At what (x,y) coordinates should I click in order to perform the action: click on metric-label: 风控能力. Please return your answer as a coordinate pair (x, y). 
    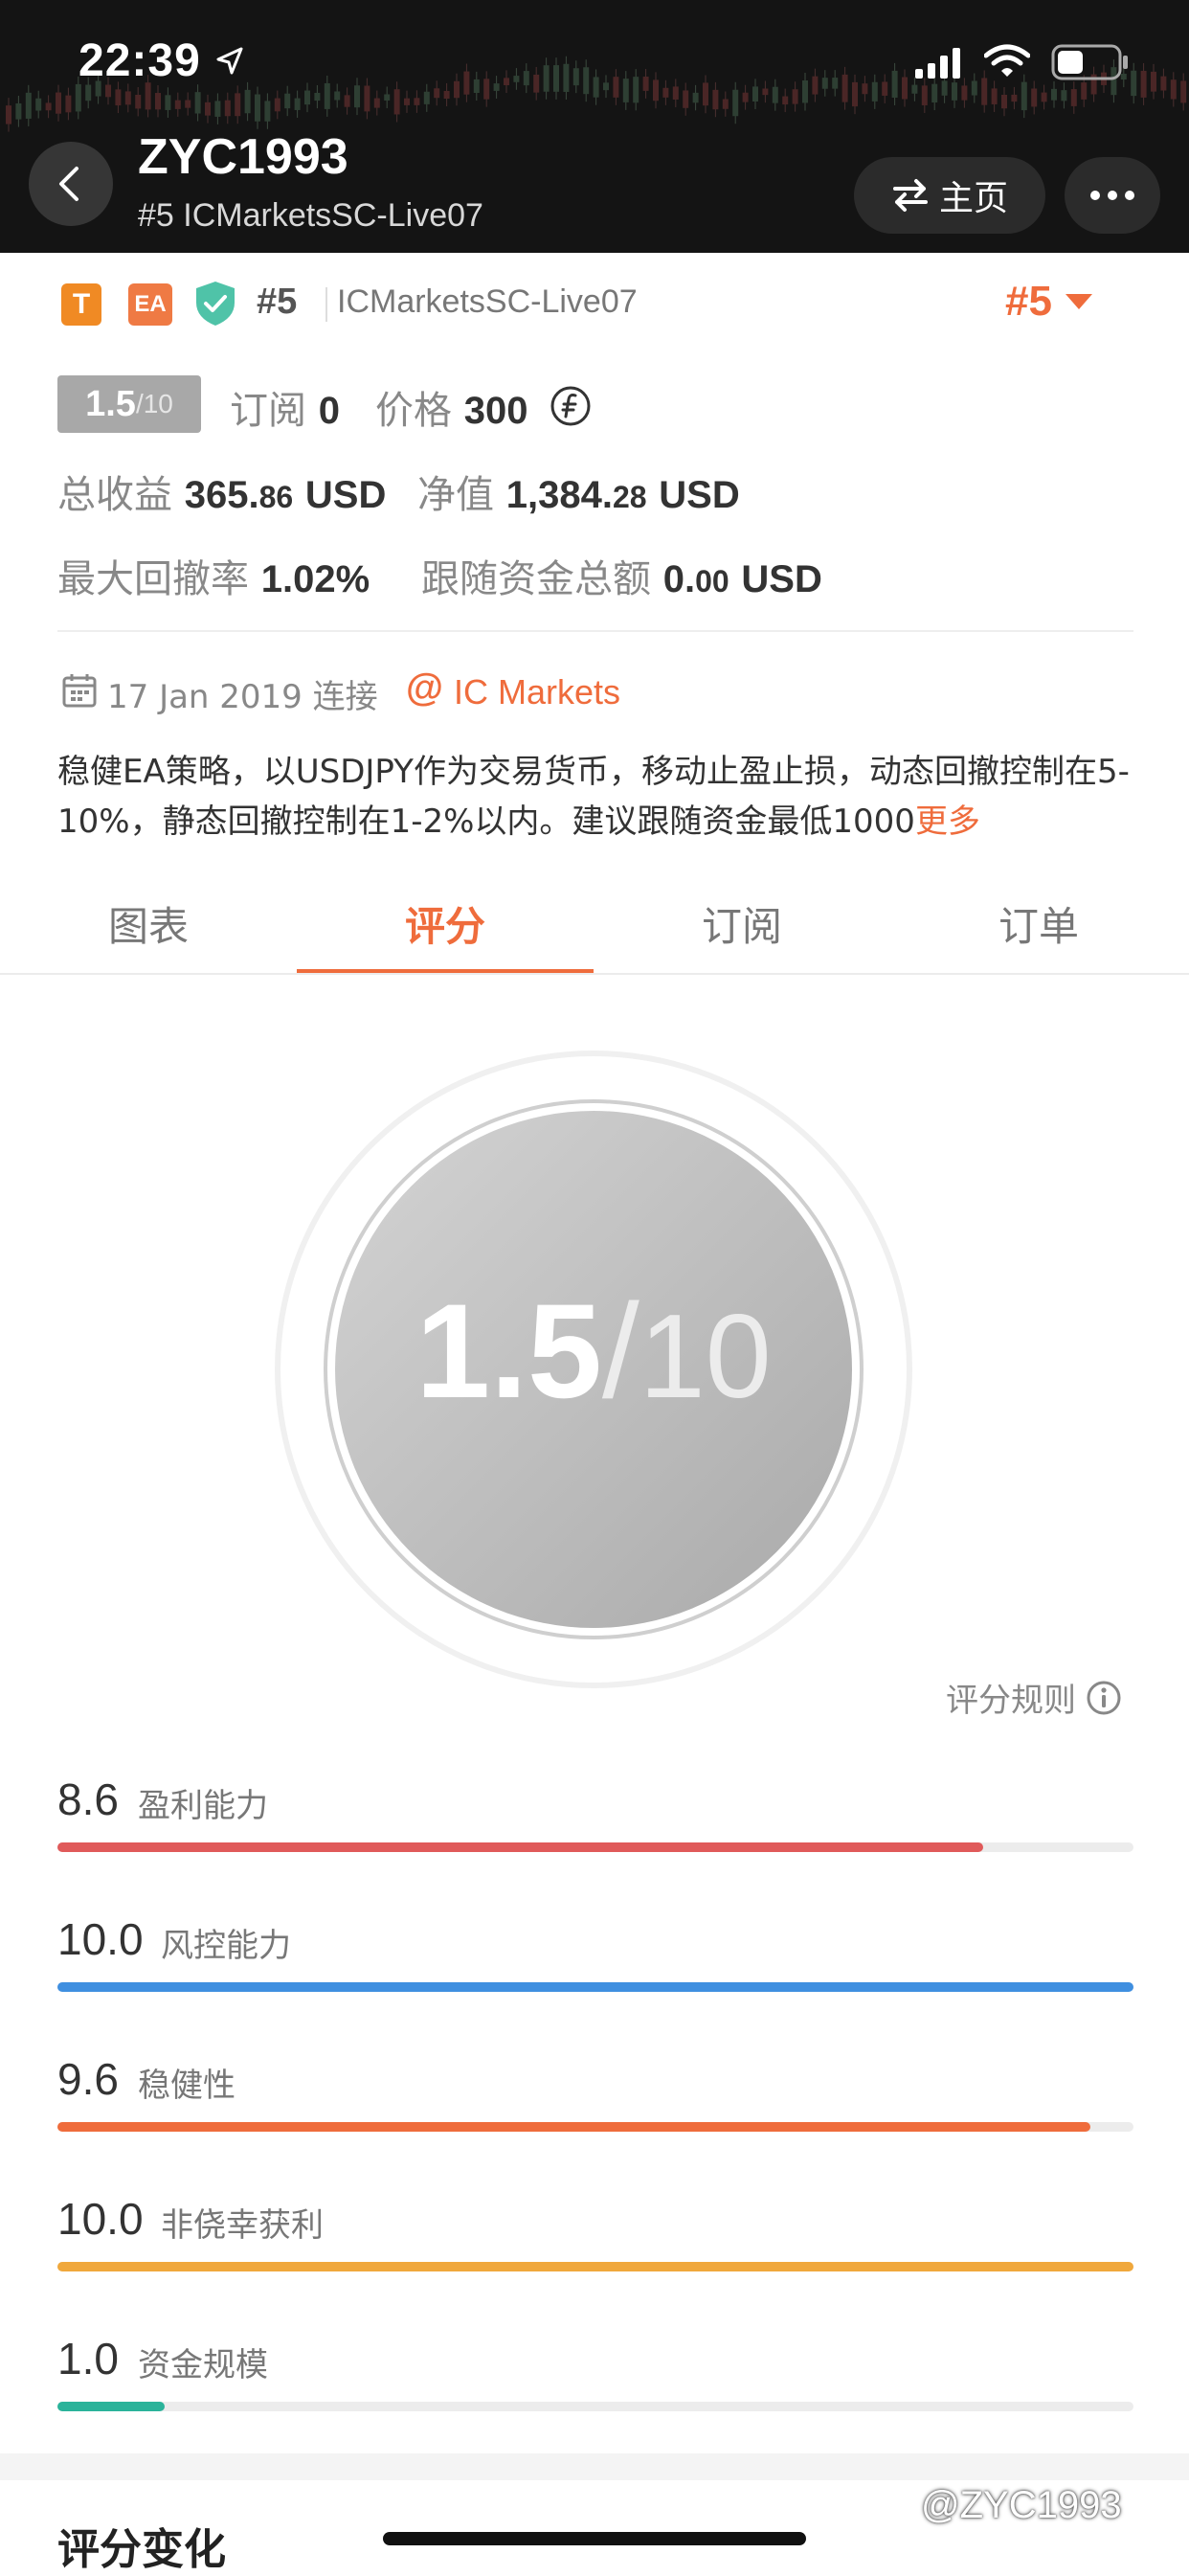
    Looking at the image, I should click on (226, 1946).